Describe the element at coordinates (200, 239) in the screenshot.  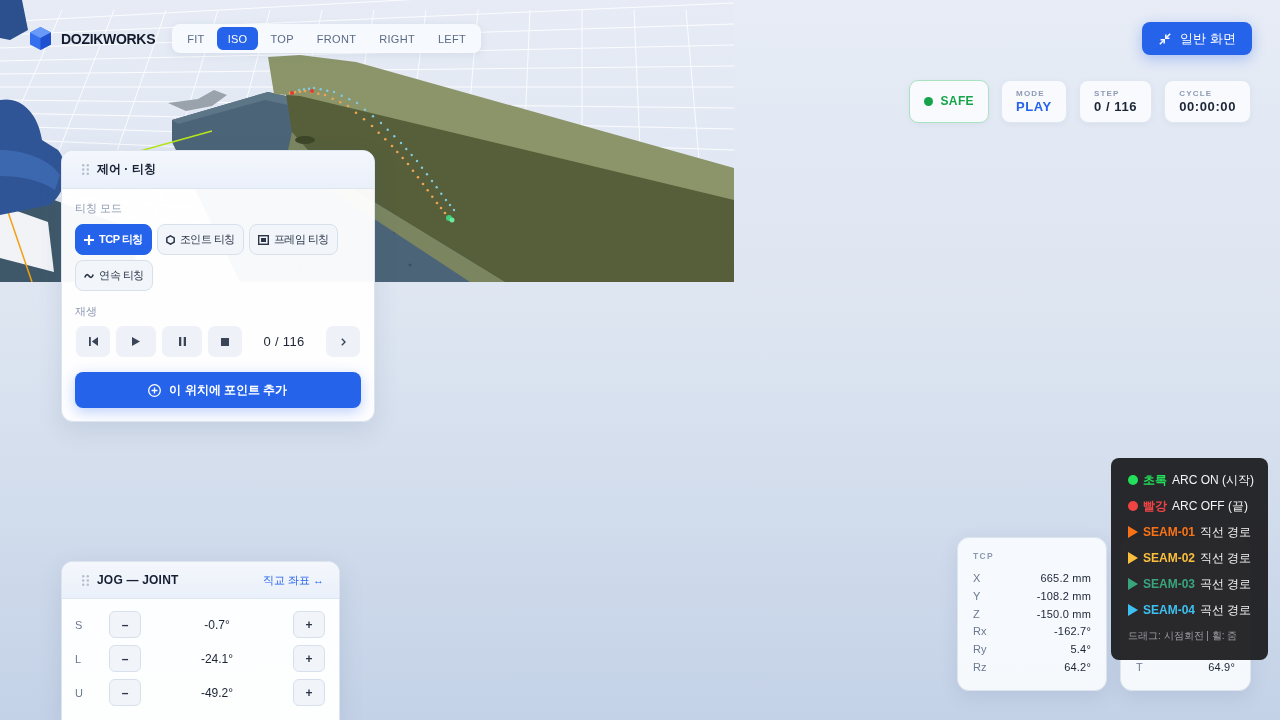
I see `teach-mode-button: 조인트 티칭` at that location.